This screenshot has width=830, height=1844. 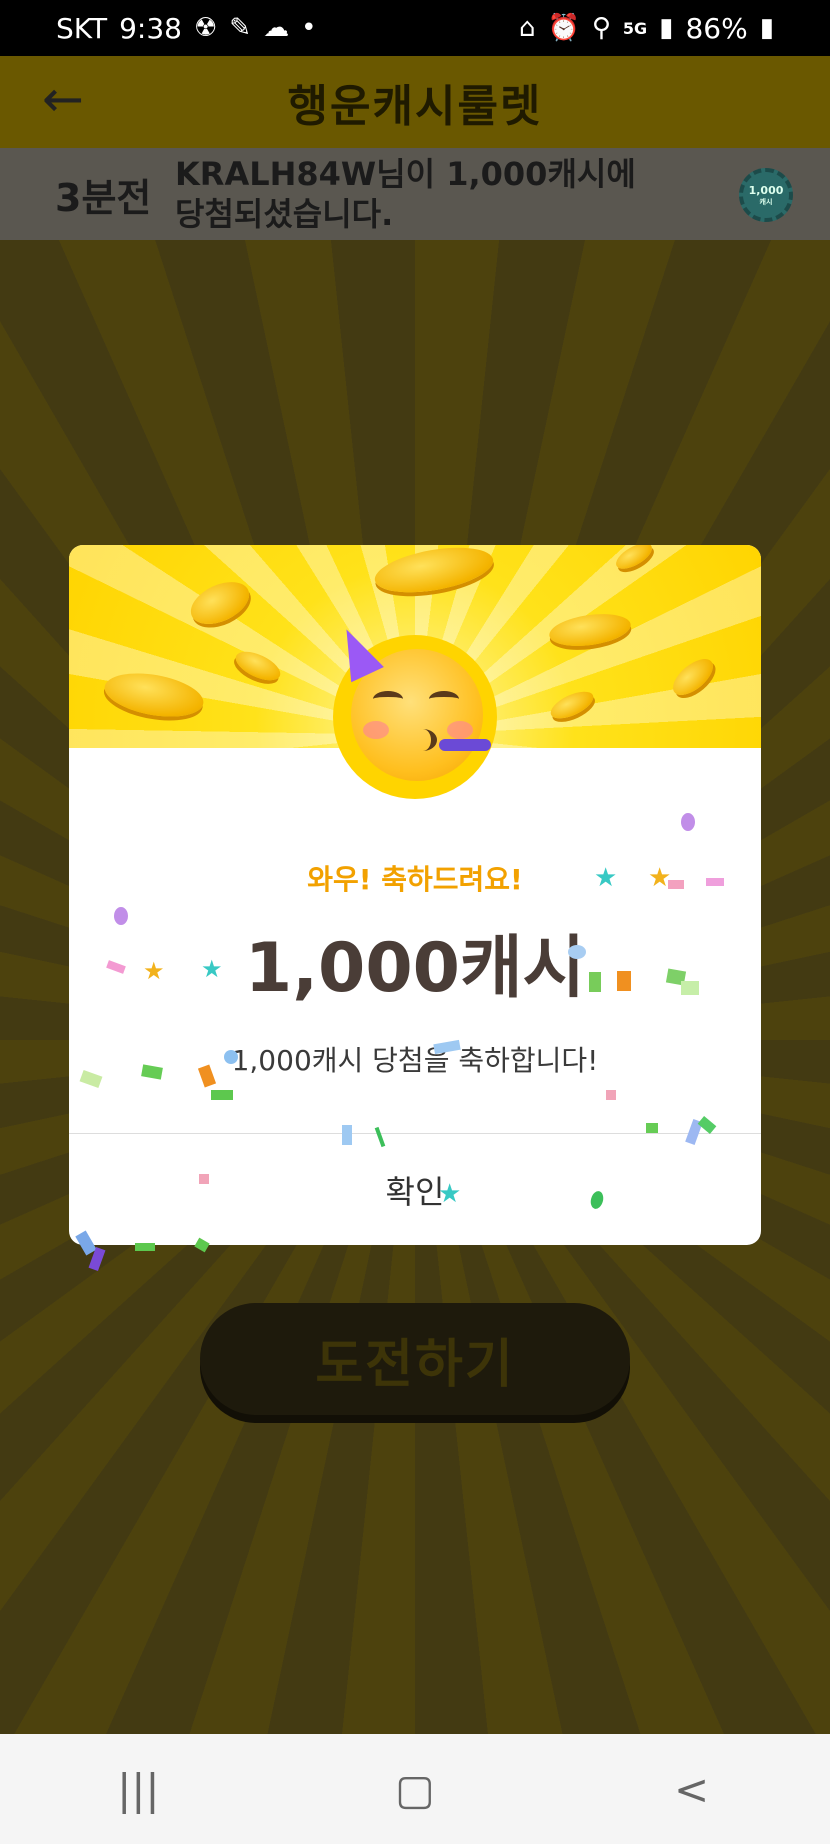 I want to click on status-right: ⌂ ⏰ ⚲ 5G ▮ 86% ▮, so click(x=646, y=28).